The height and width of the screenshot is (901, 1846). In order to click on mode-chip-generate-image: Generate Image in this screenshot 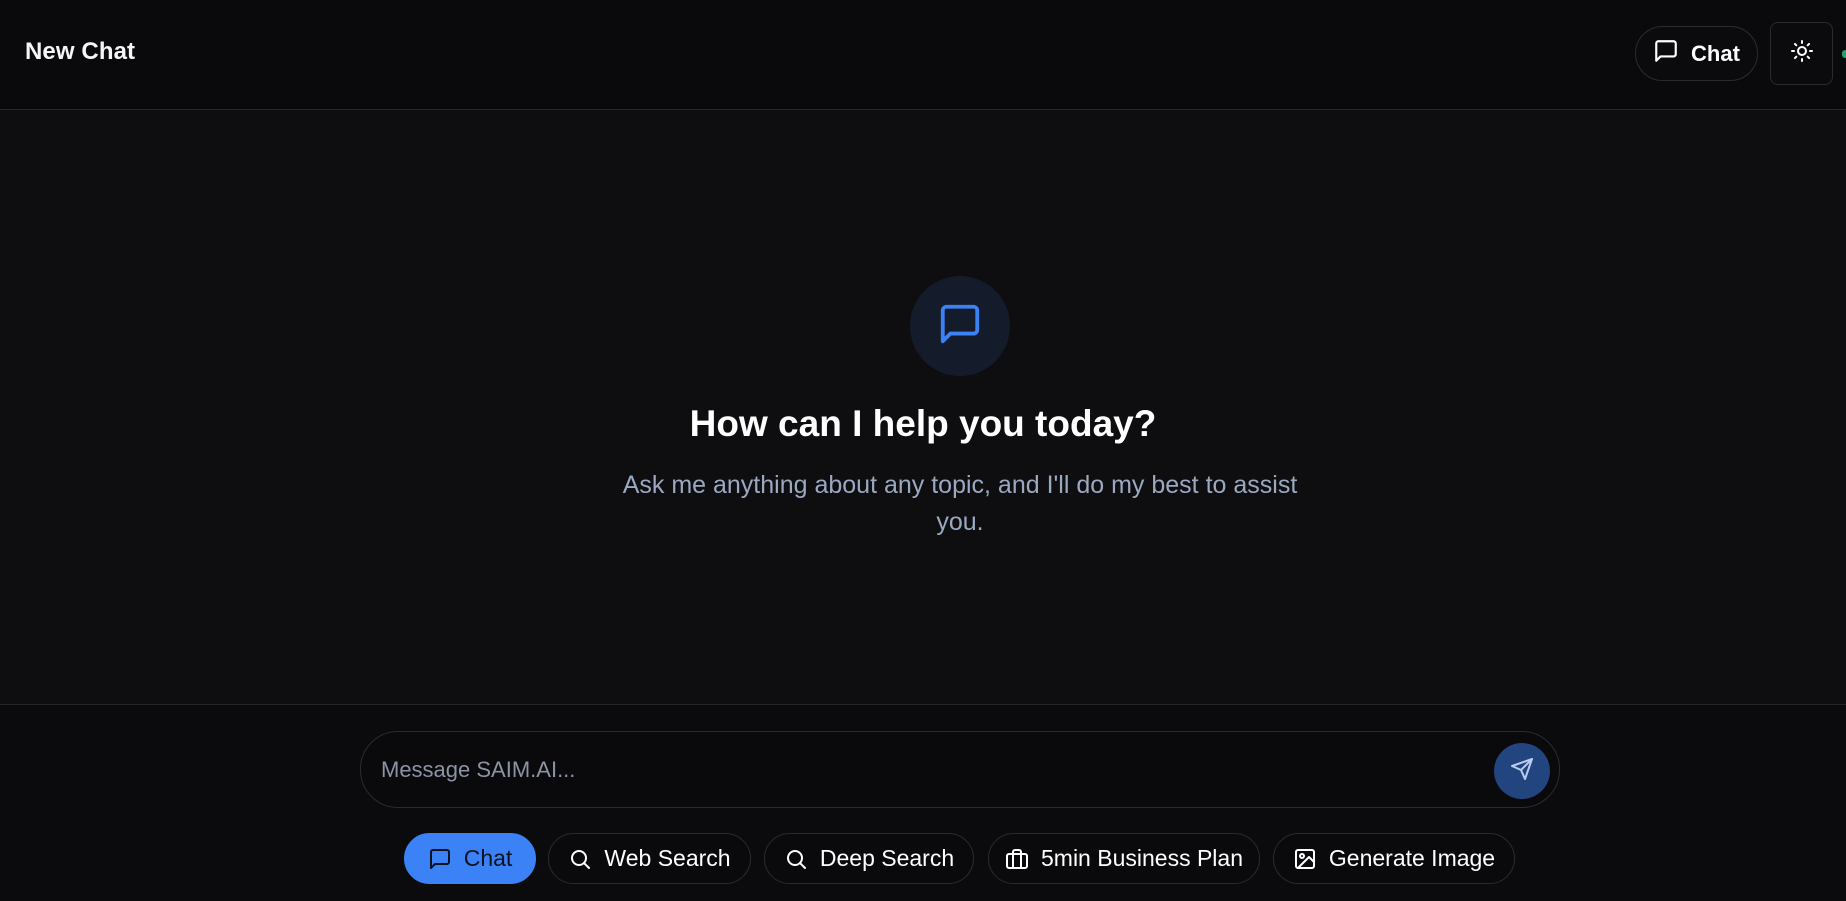, I will do `click(1394, 858)`.